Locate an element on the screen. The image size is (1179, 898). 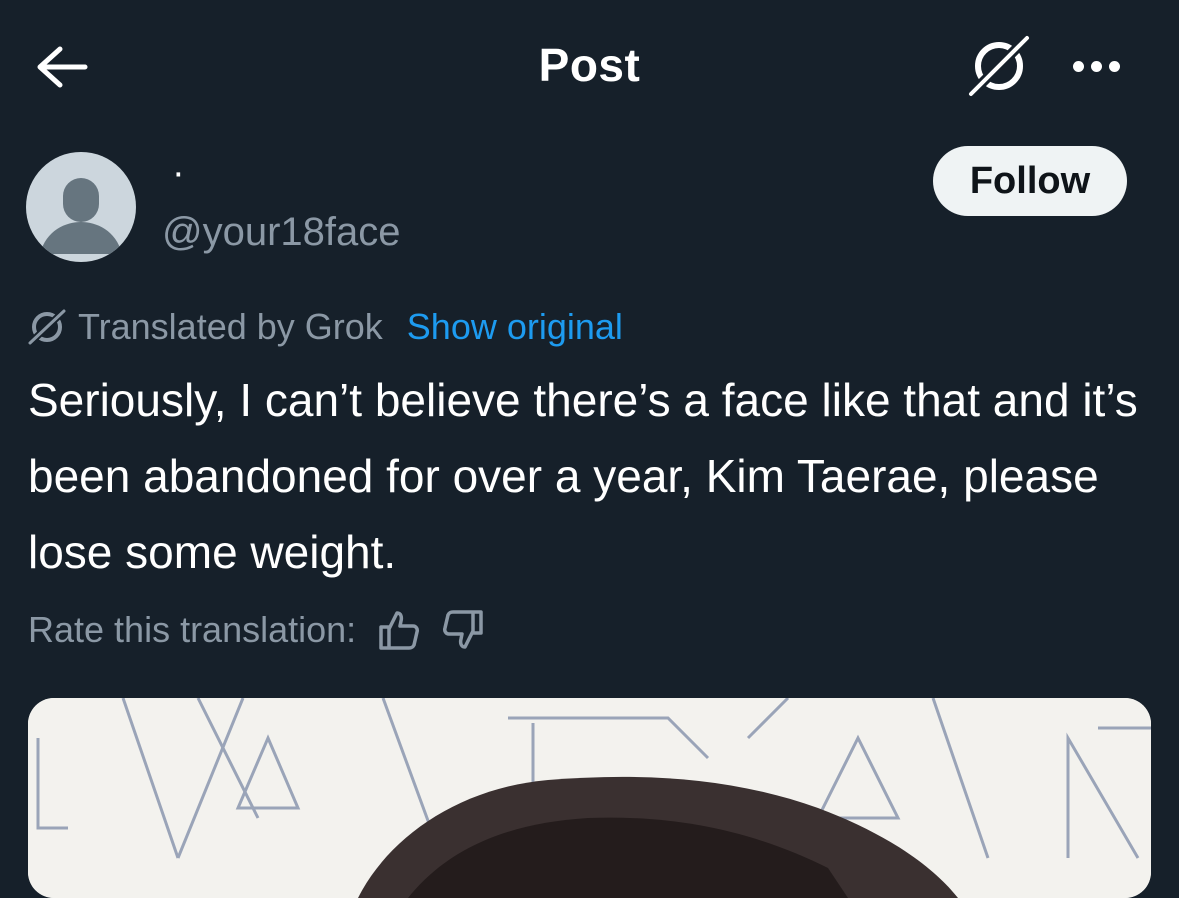
translation-notice: Translated by Grok Show original is located at coordinates (324, 327).